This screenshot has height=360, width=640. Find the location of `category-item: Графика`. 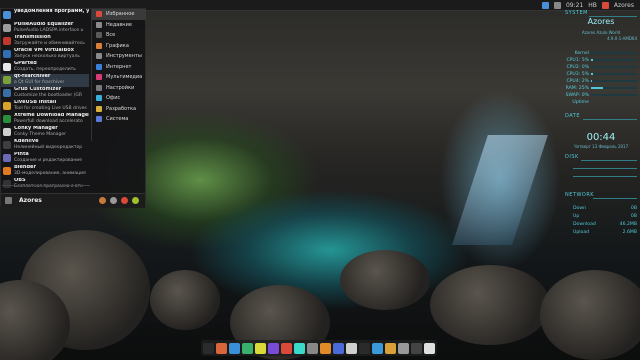

category-item: Графика is located at coordinates (119, 46).